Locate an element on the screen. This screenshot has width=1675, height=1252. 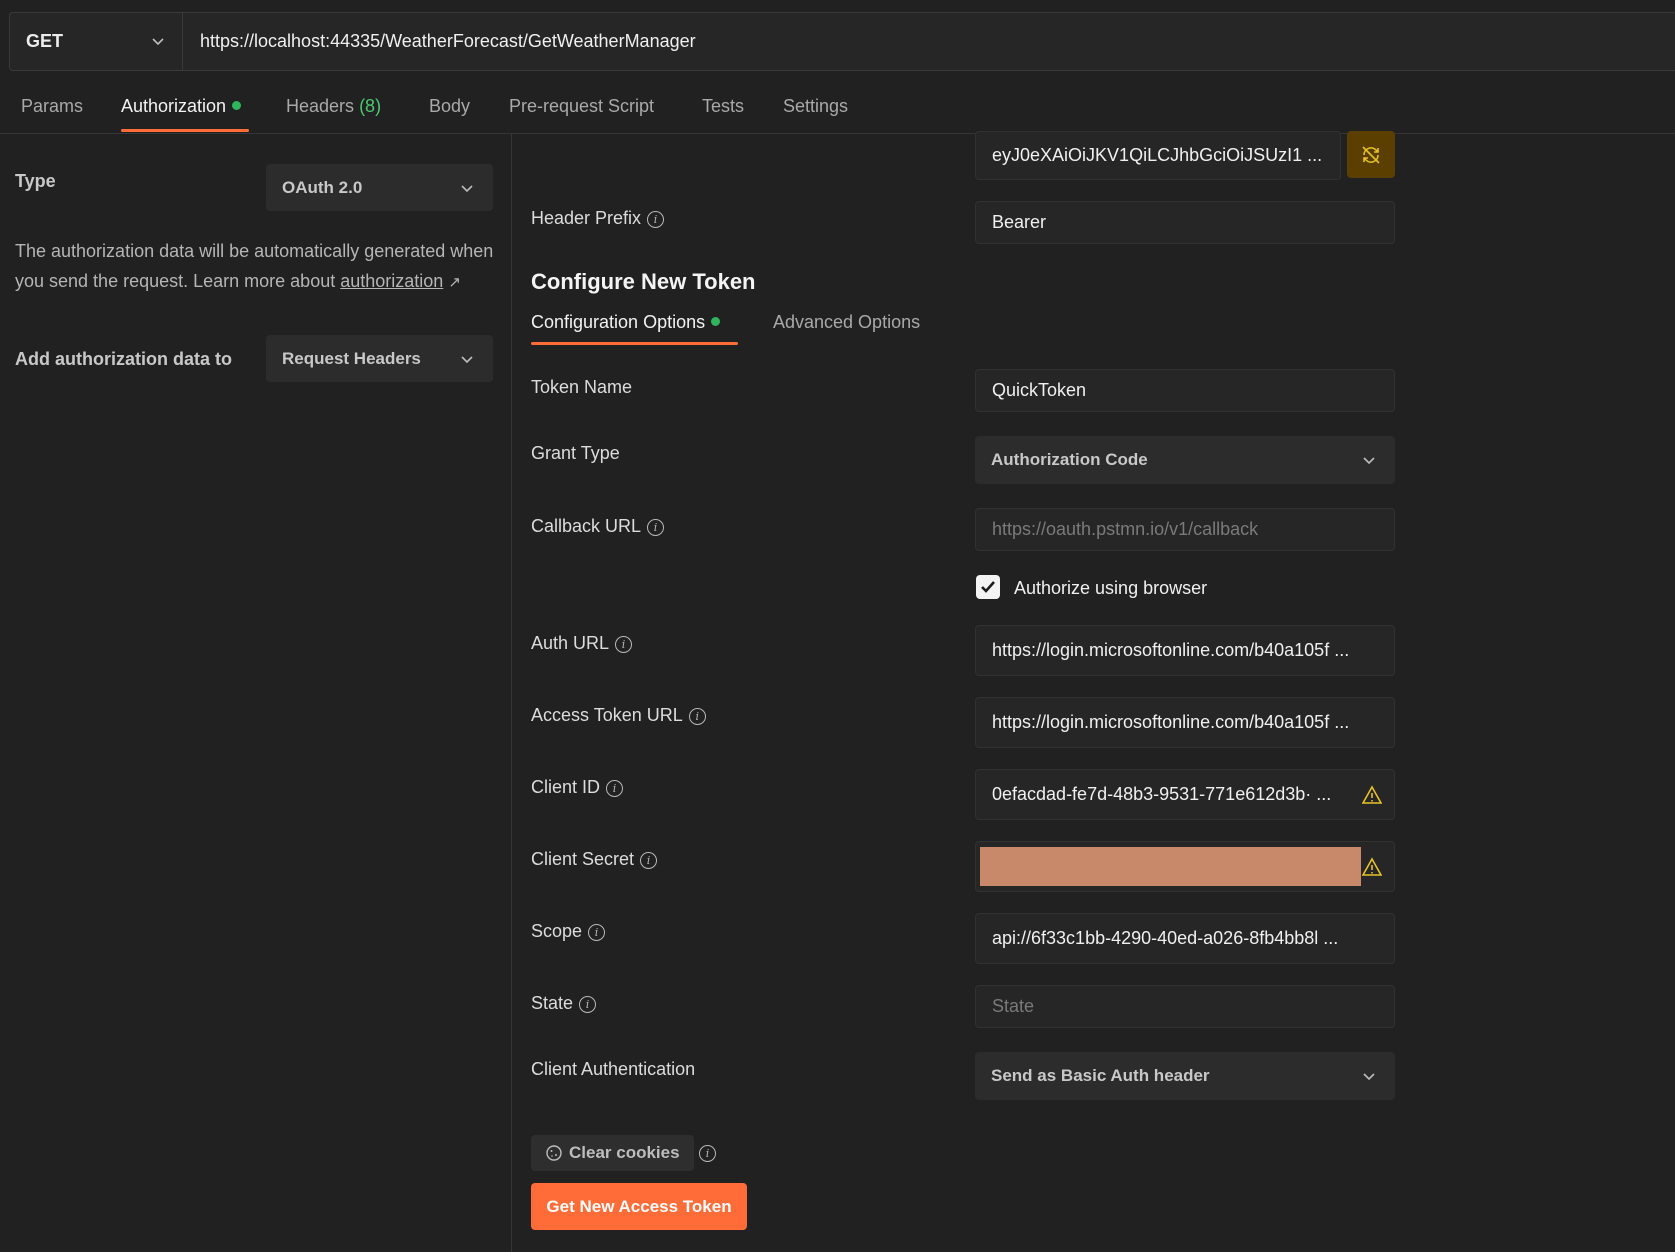
sync-off-icon is located at coordinates (1371, 154).